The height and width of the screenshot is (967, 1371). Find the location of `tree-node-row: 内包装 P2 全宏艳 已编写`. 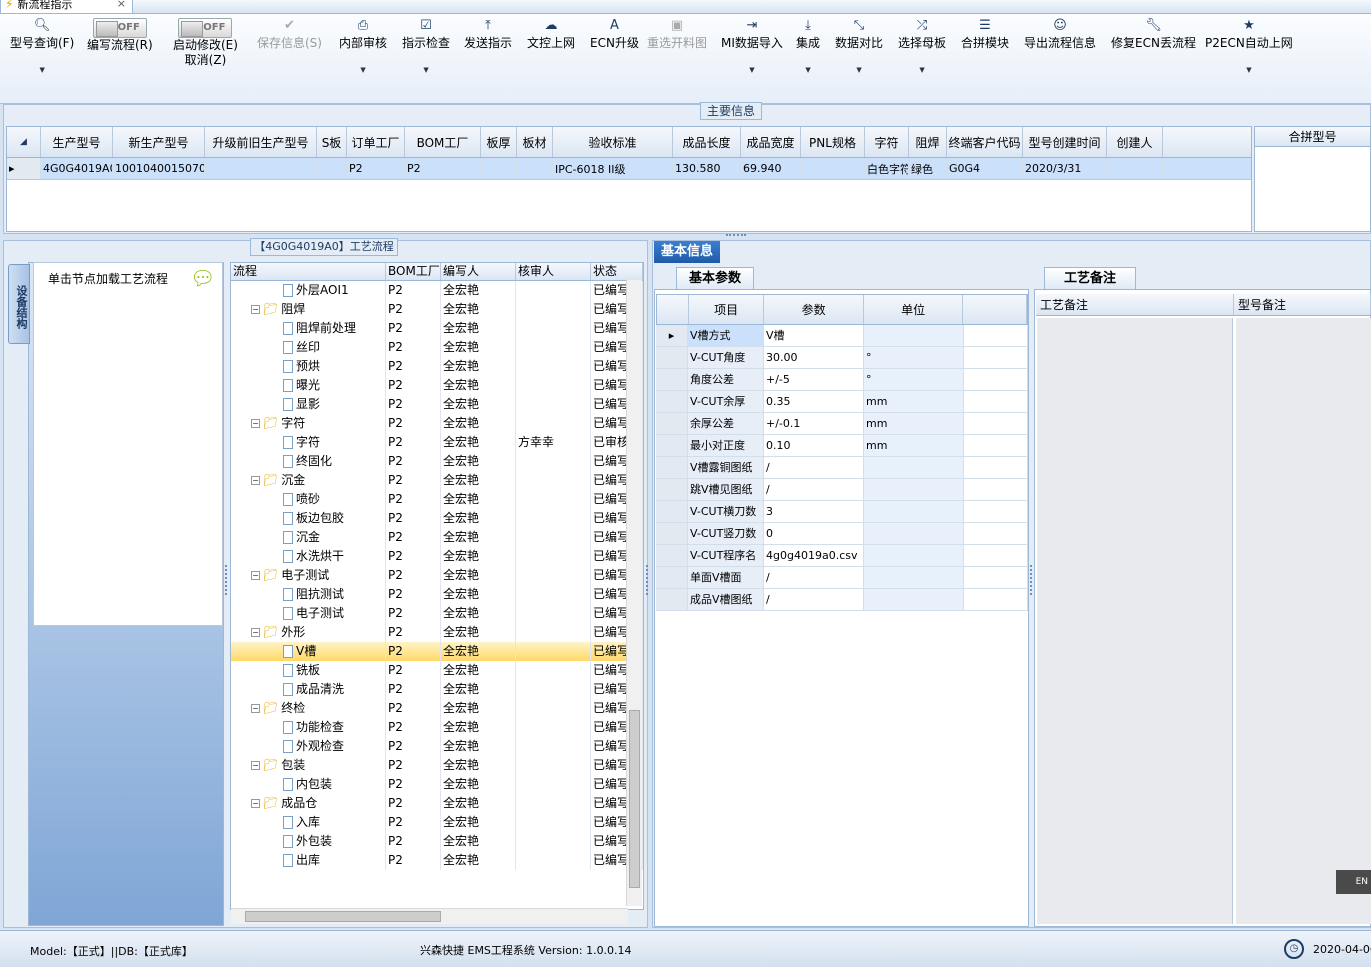

tree-node-row: 内包装 P2 全宏艳 已编写 is located at coordinates (437, 784).